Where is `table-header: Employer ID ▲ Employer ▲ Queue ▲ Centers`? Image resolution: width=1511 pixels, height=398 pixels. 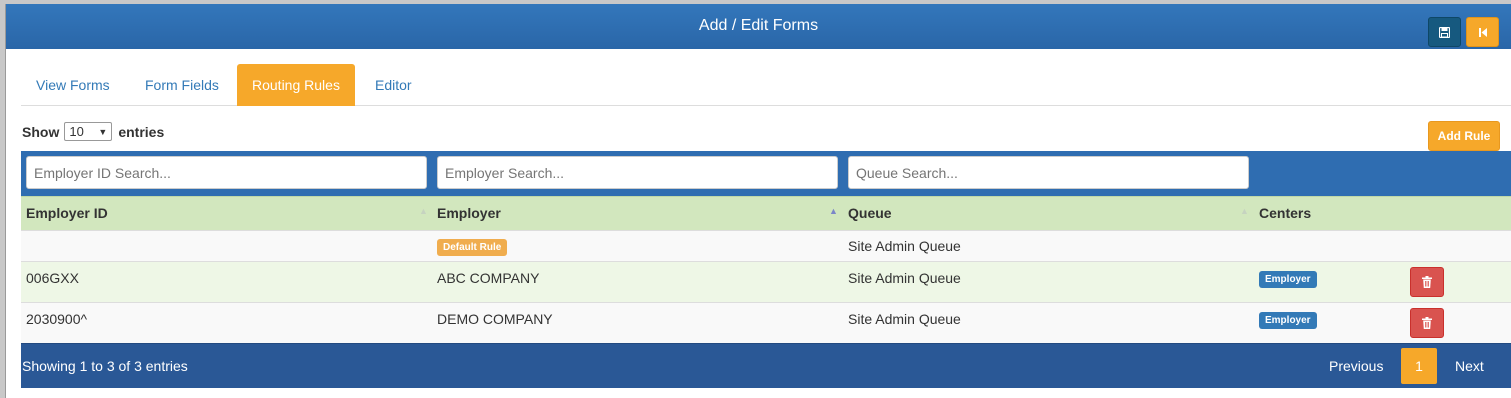
table-header: Employer ID ▲ Employer ▲ Queue ▲ Centers is located at coordinates (766, 213).